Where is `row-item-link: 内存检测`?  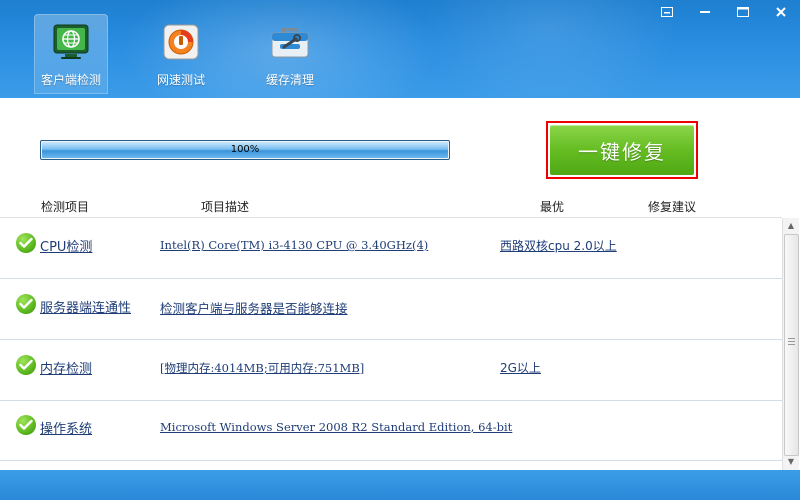
row-item-link: 内存检测 is located at coordinates (66, 367).